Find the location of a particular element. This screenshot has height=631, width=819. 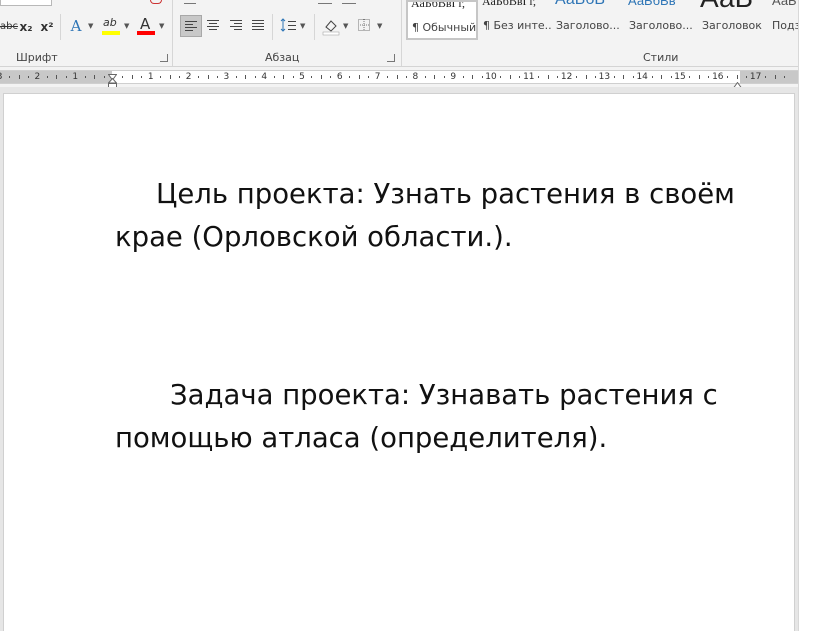

borders-icon is located at coordinates (364, 25).